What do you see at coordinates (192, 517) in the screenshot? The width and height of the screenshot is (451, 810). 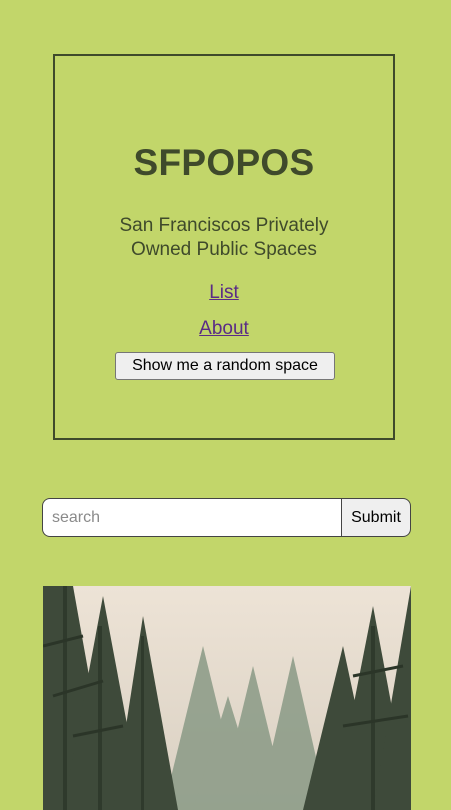 I see `search-input` at bounding box center [192, 517].